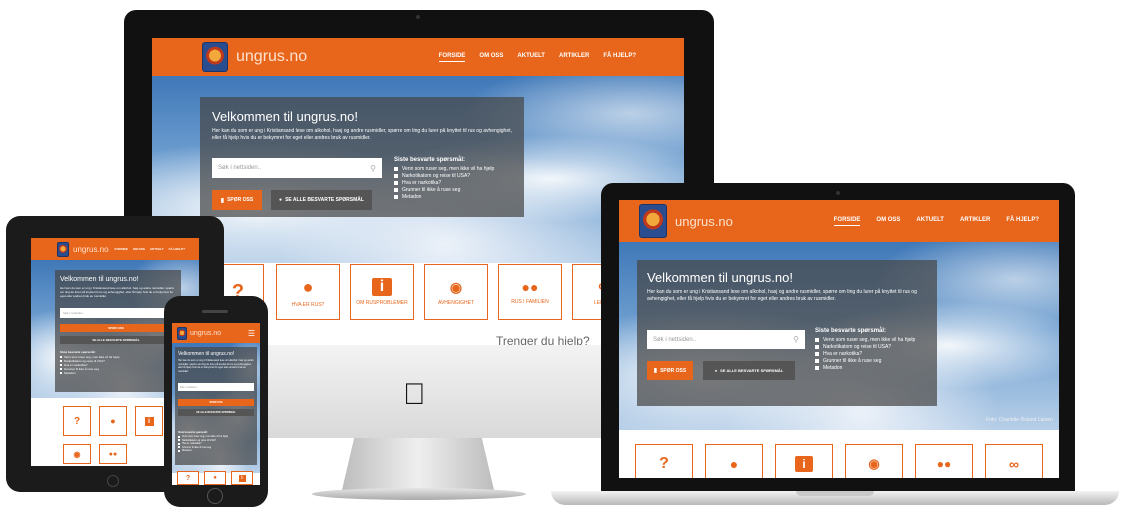  Describe the element at coordinates (1014, 461) in the screenshot. I see `tile-lenker: ∞` at that location.